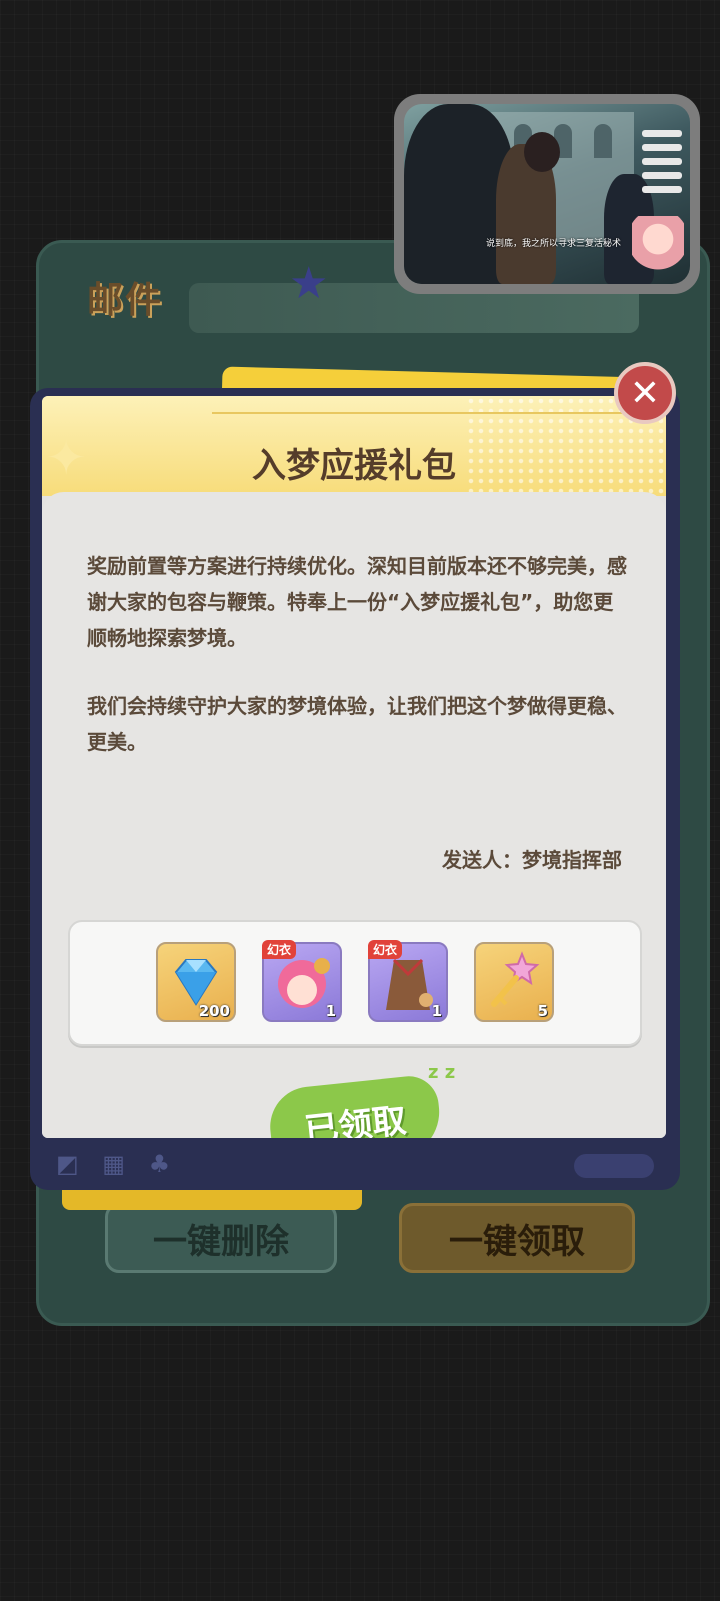 This screenshot has height=1601, width=720. What do you see at coordinates (309, 283) in the screenshot?
I see `star-icon: ★` at bounding box center [309, 283].